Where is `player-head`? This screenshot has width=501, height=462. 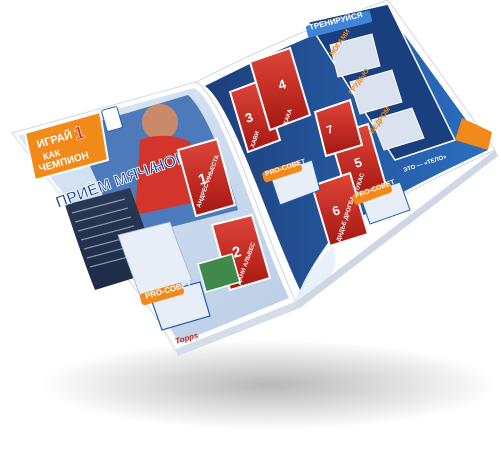
player-head is located at coordinates (160, 122).